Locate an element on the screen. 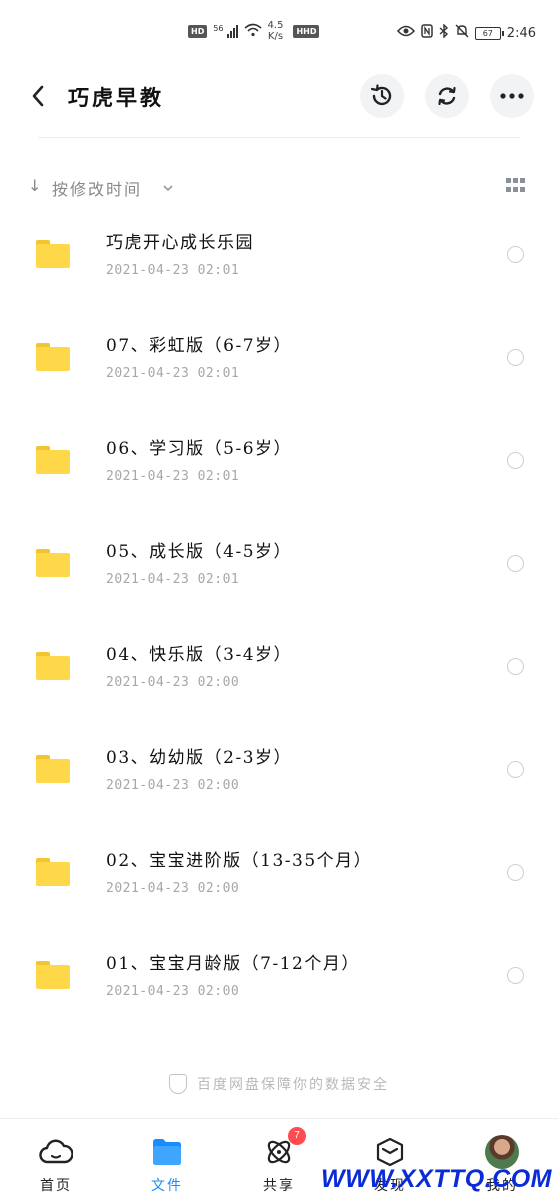 This screenshot has width=558, height=1200. avatar is located at coordinates (502, 1152).